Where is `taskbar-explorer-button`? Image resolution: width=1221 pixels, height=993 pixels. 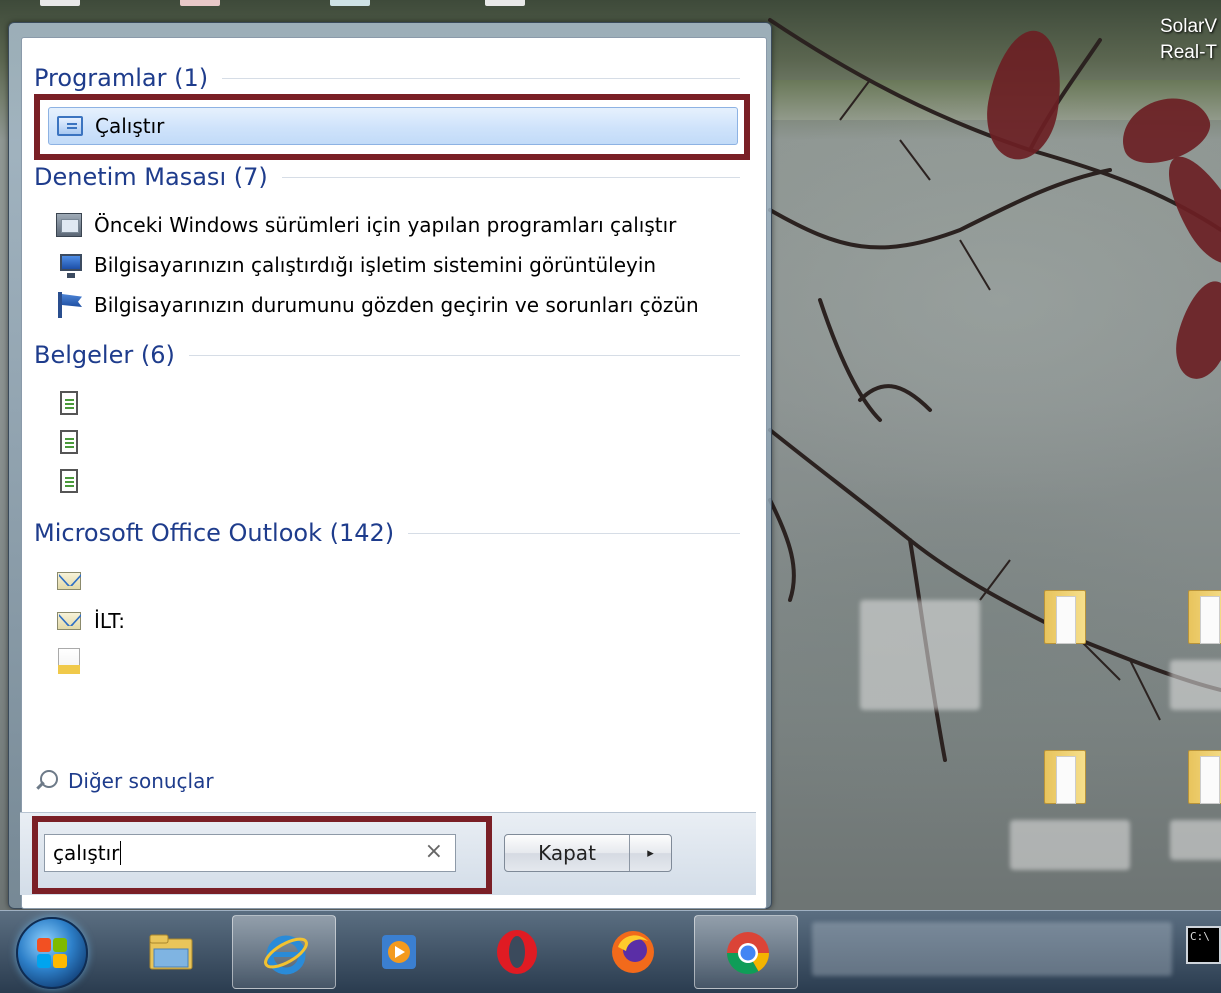 taskbar-explorer-button is located at coordinates (170, 952).